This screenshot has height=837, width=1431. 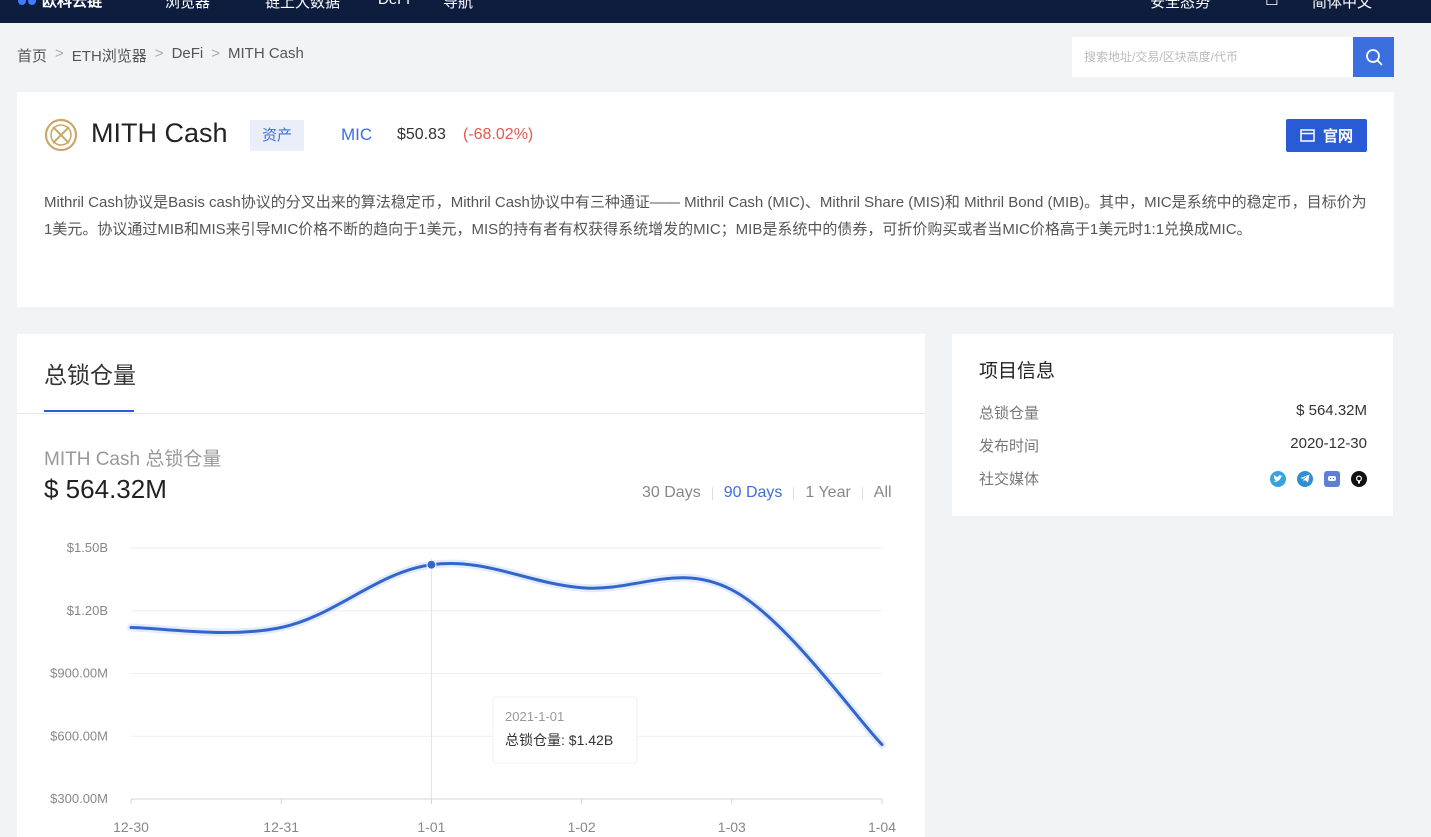 I want to click on info-value: $ 564.32M, so click(x=1331, y=410).